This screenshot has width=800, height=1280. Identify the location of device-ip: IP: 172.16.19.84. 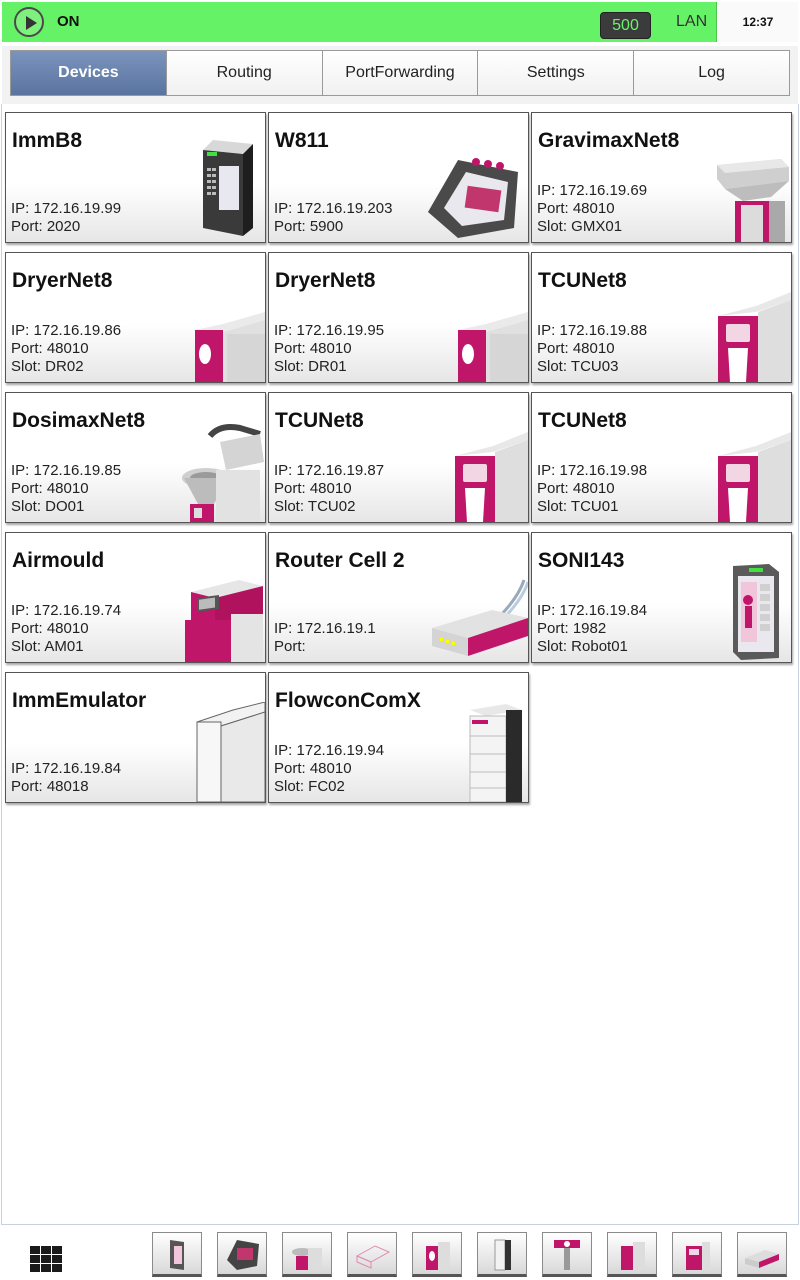
(592, 610).